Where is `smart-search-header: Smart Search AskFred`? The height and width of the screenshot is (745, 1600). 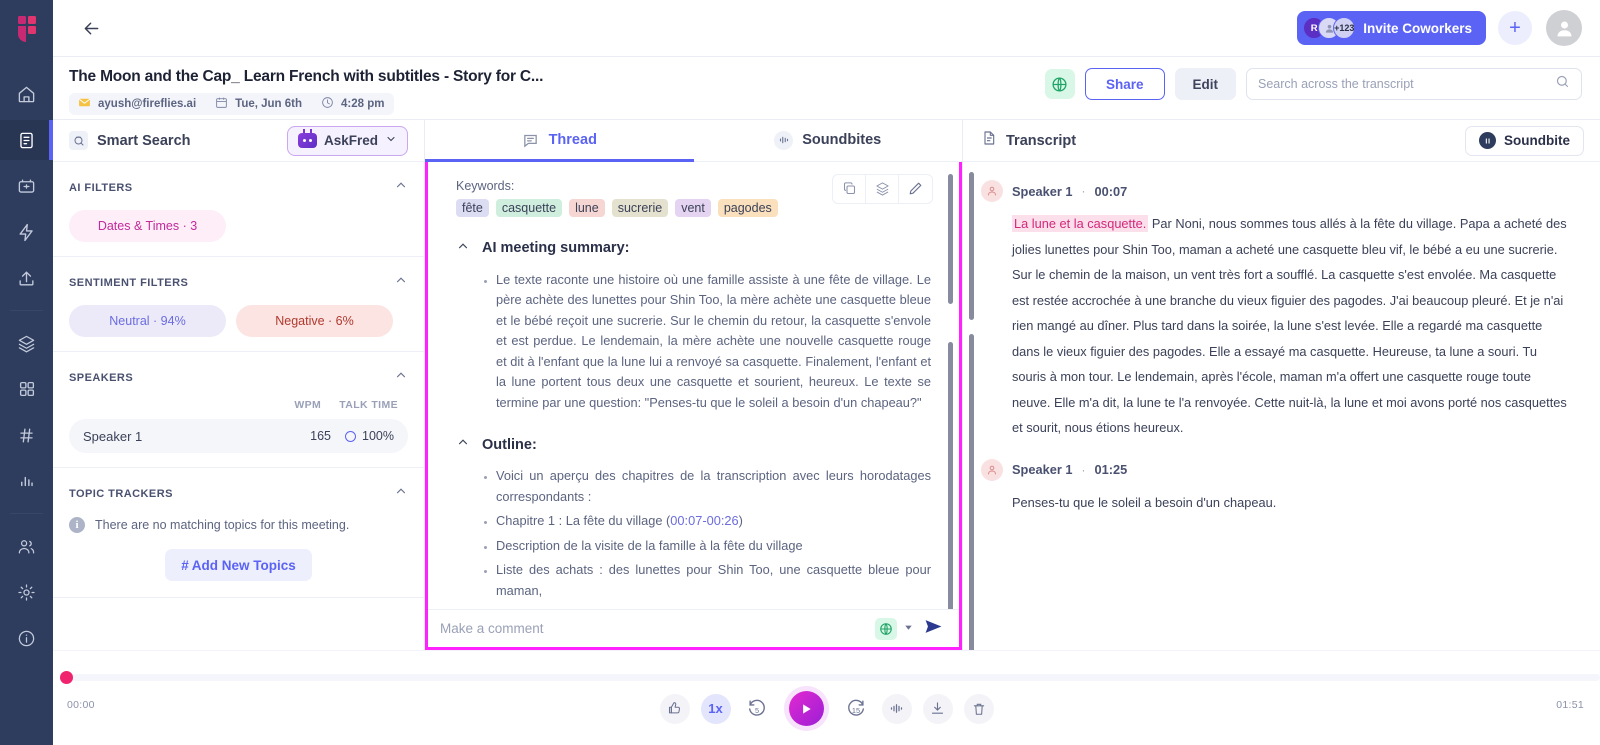 smart-search-header: Smart Search AskFred is located at coordinates (238, 141).